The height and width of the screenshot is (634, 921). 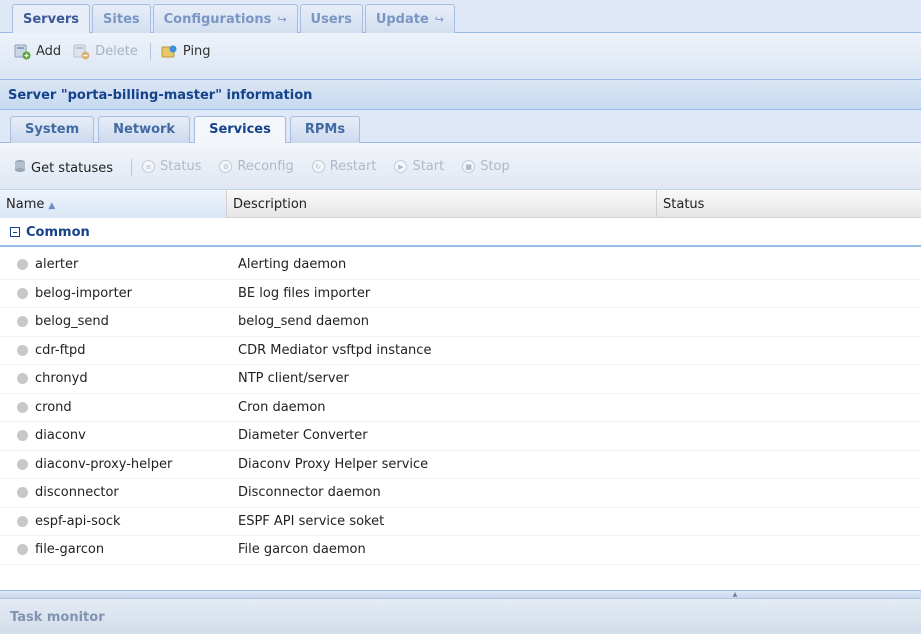 What do you see at coordinates (60, 350) in the screenshot?
I see `service-name: cdr-ftpd` at bounding box center [60, 350].